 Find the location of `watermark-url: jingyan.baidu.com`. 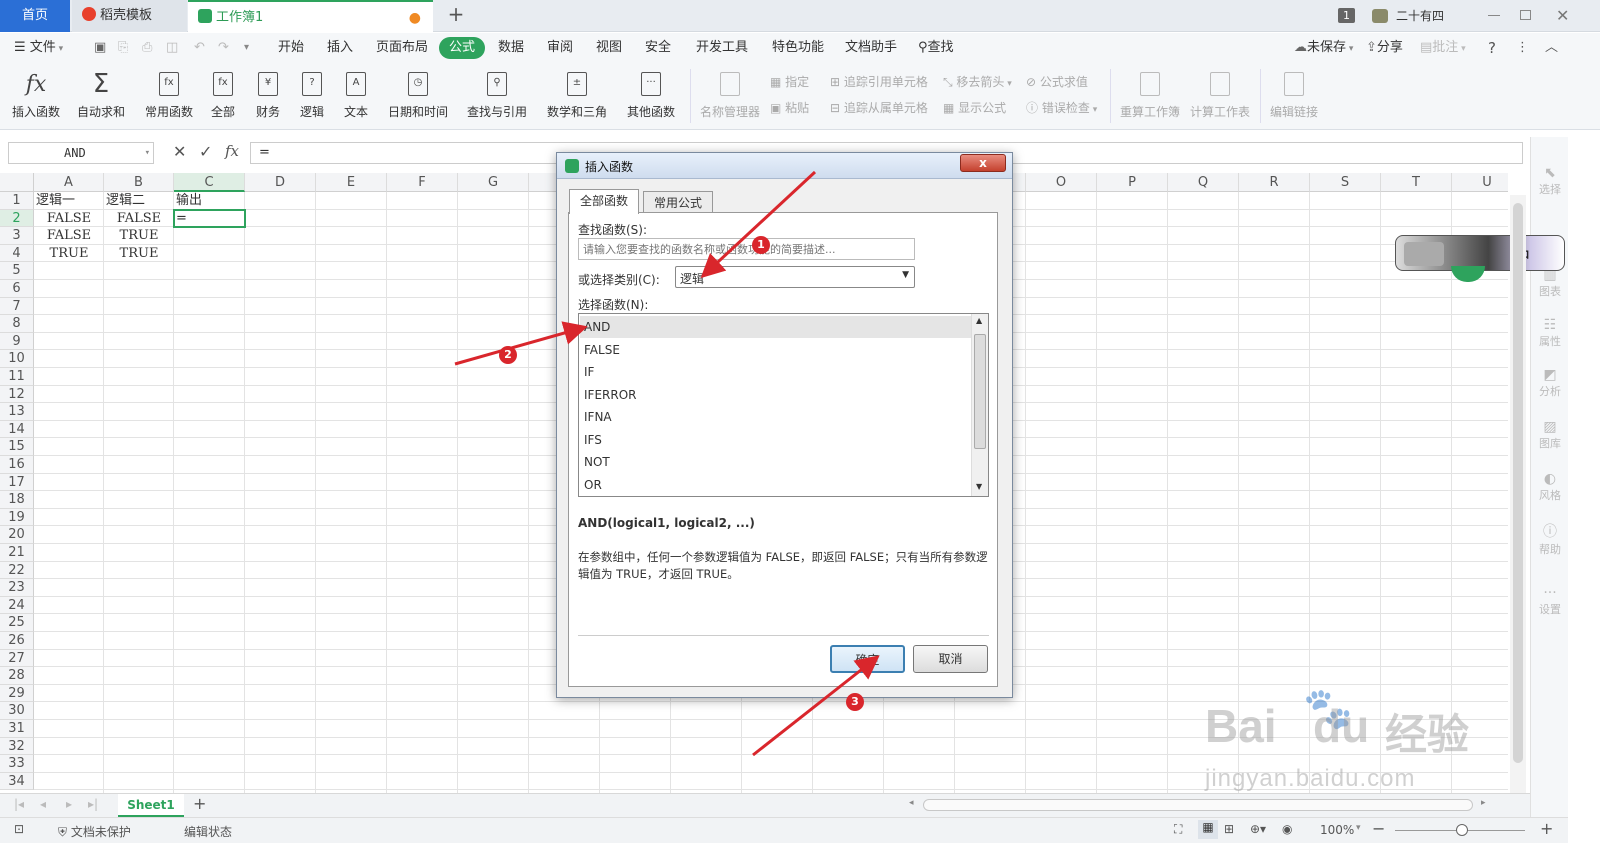

watermark-url: jingyan.baidu.com is located at coordinates (1310, 778).